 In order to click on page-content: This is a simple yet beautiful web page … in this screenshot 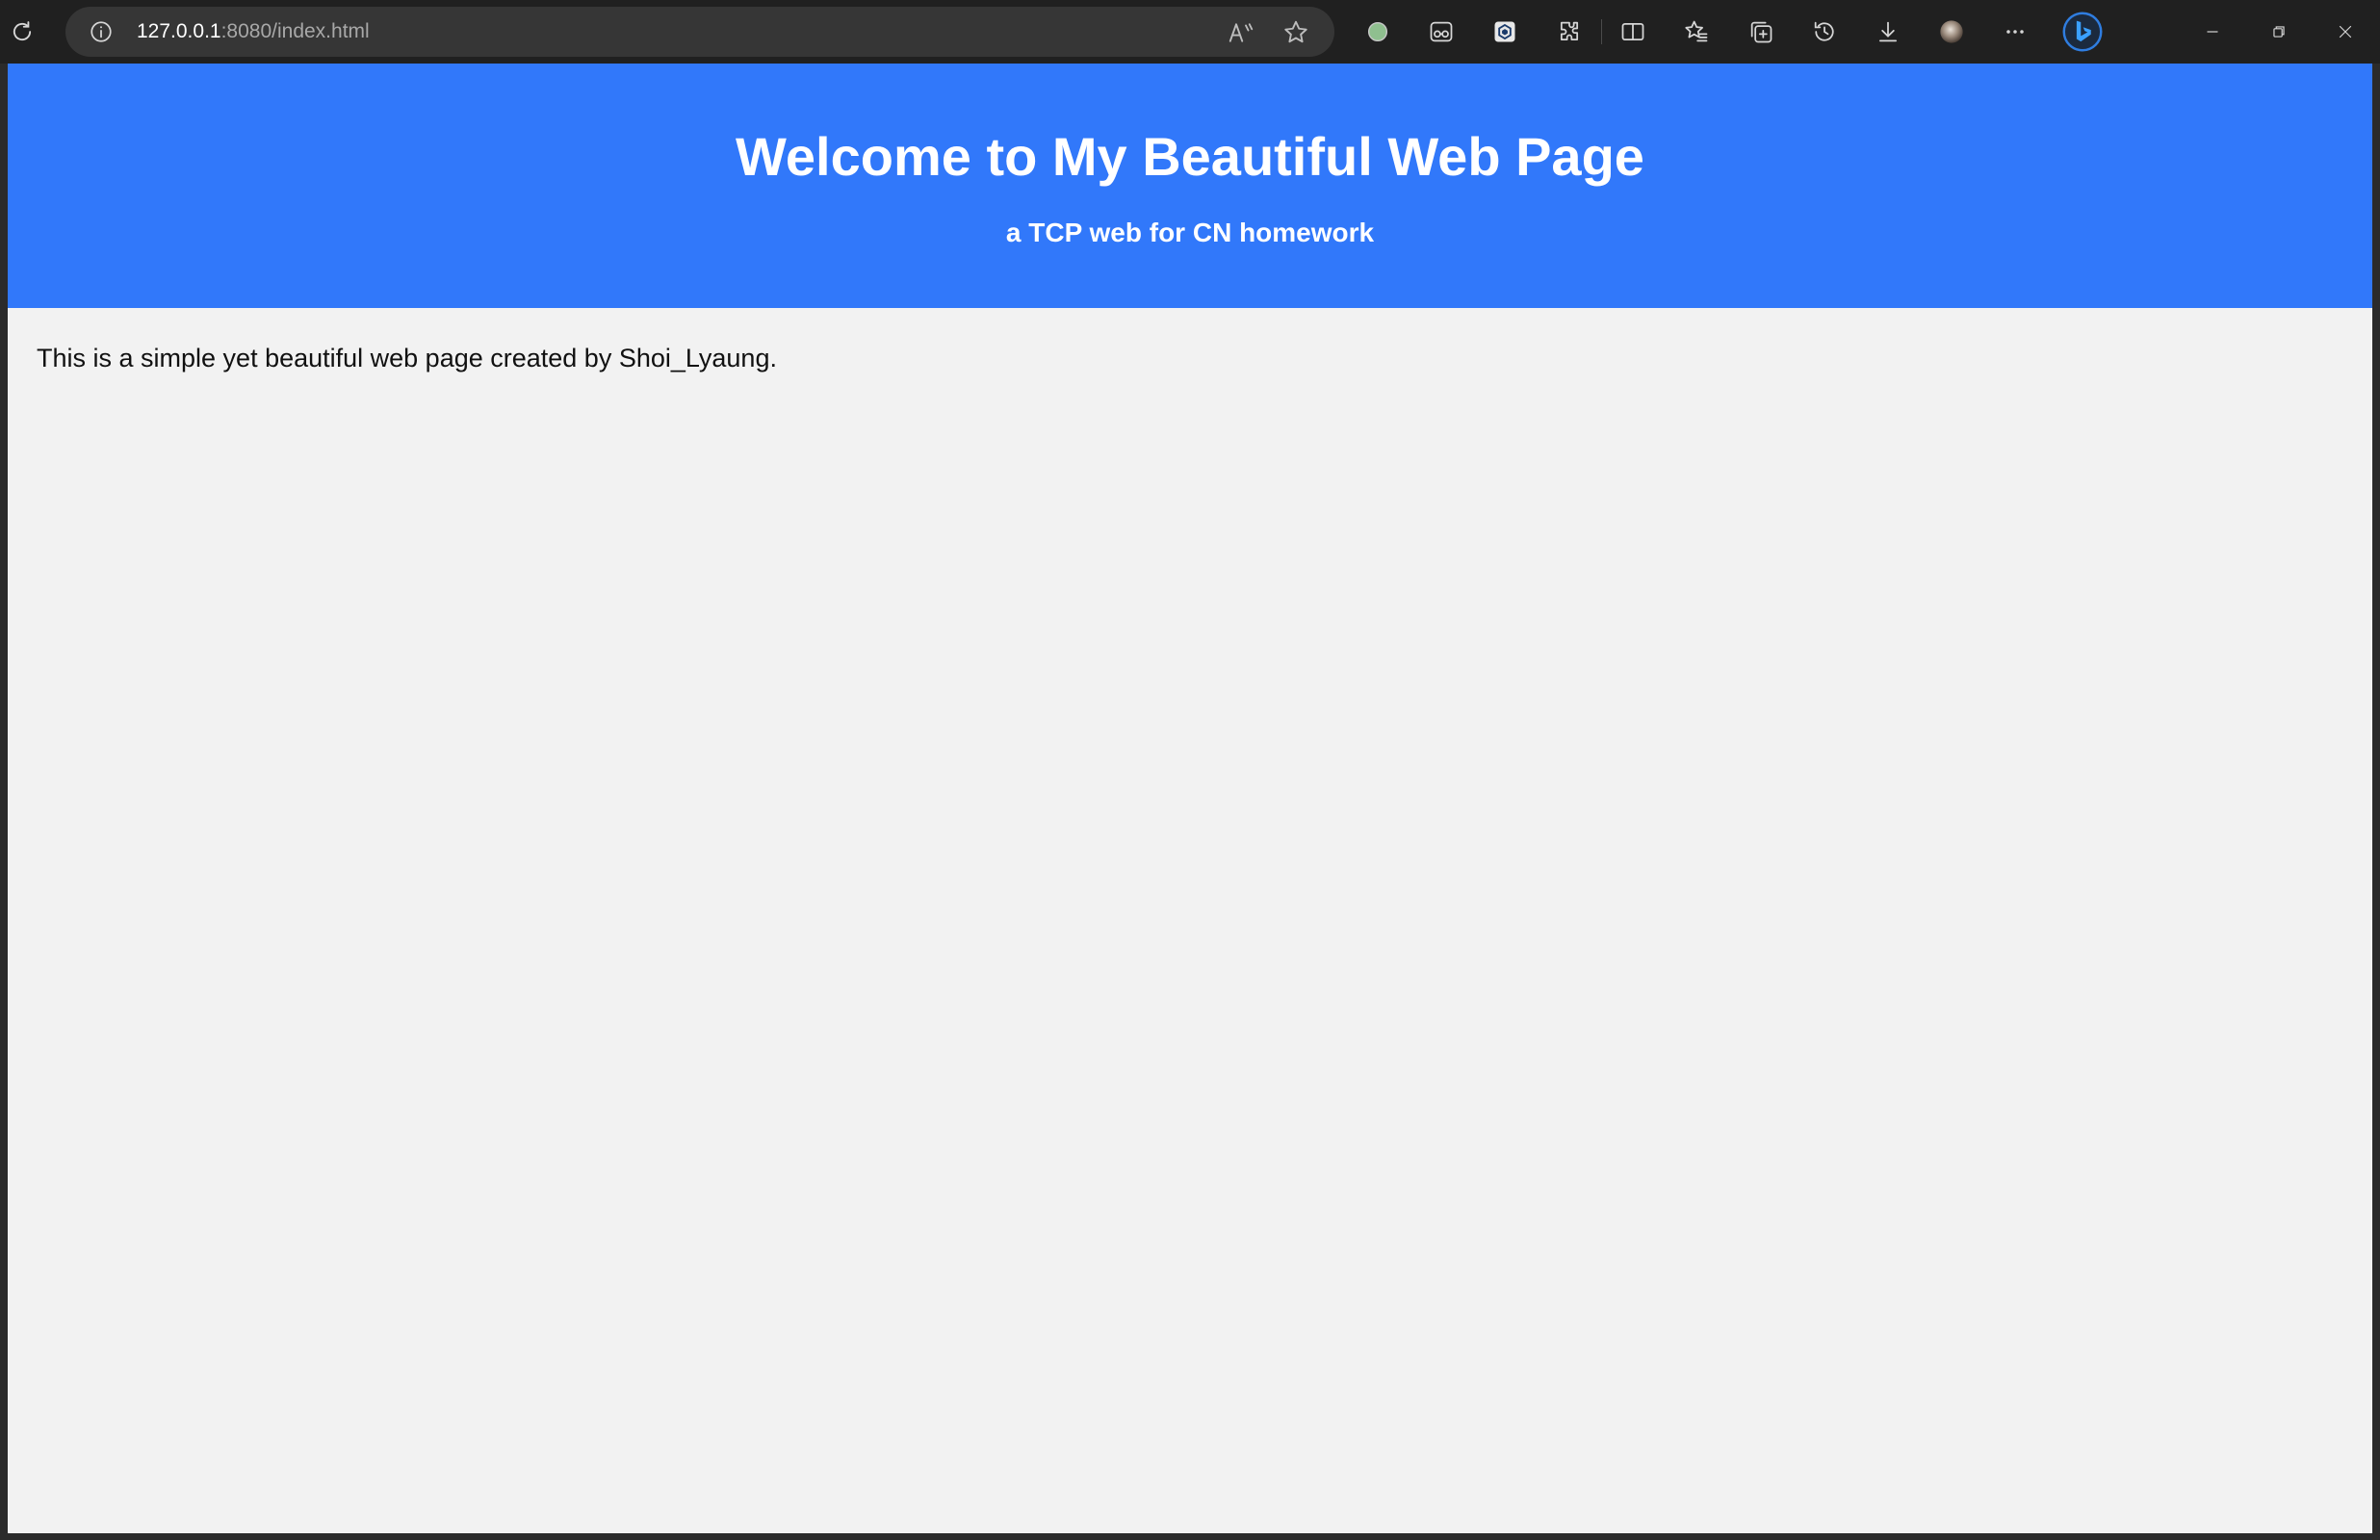, I will do `click(1190, 341)`.